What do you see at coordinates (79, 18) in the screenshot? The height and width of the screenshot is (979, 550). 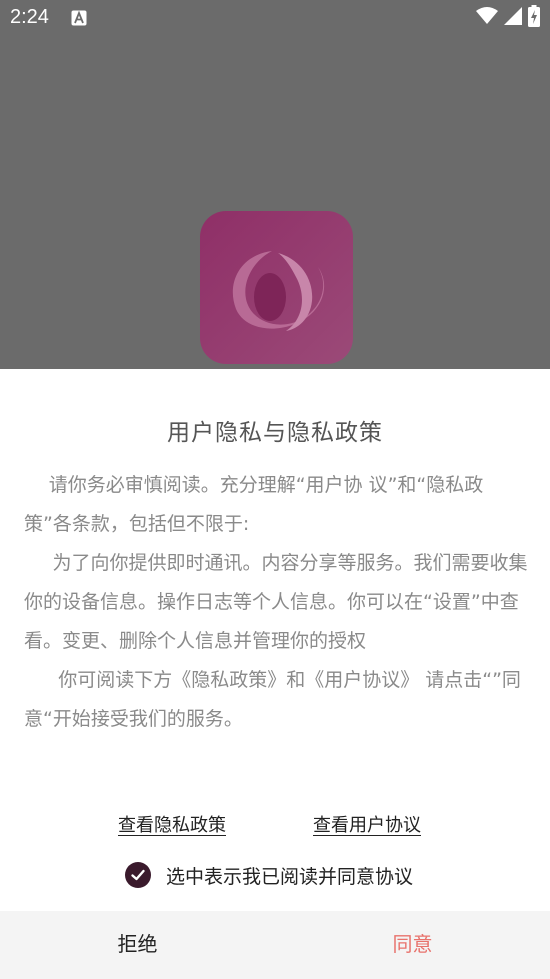 I see `font-a-icon` at bounding box center [79, 18].